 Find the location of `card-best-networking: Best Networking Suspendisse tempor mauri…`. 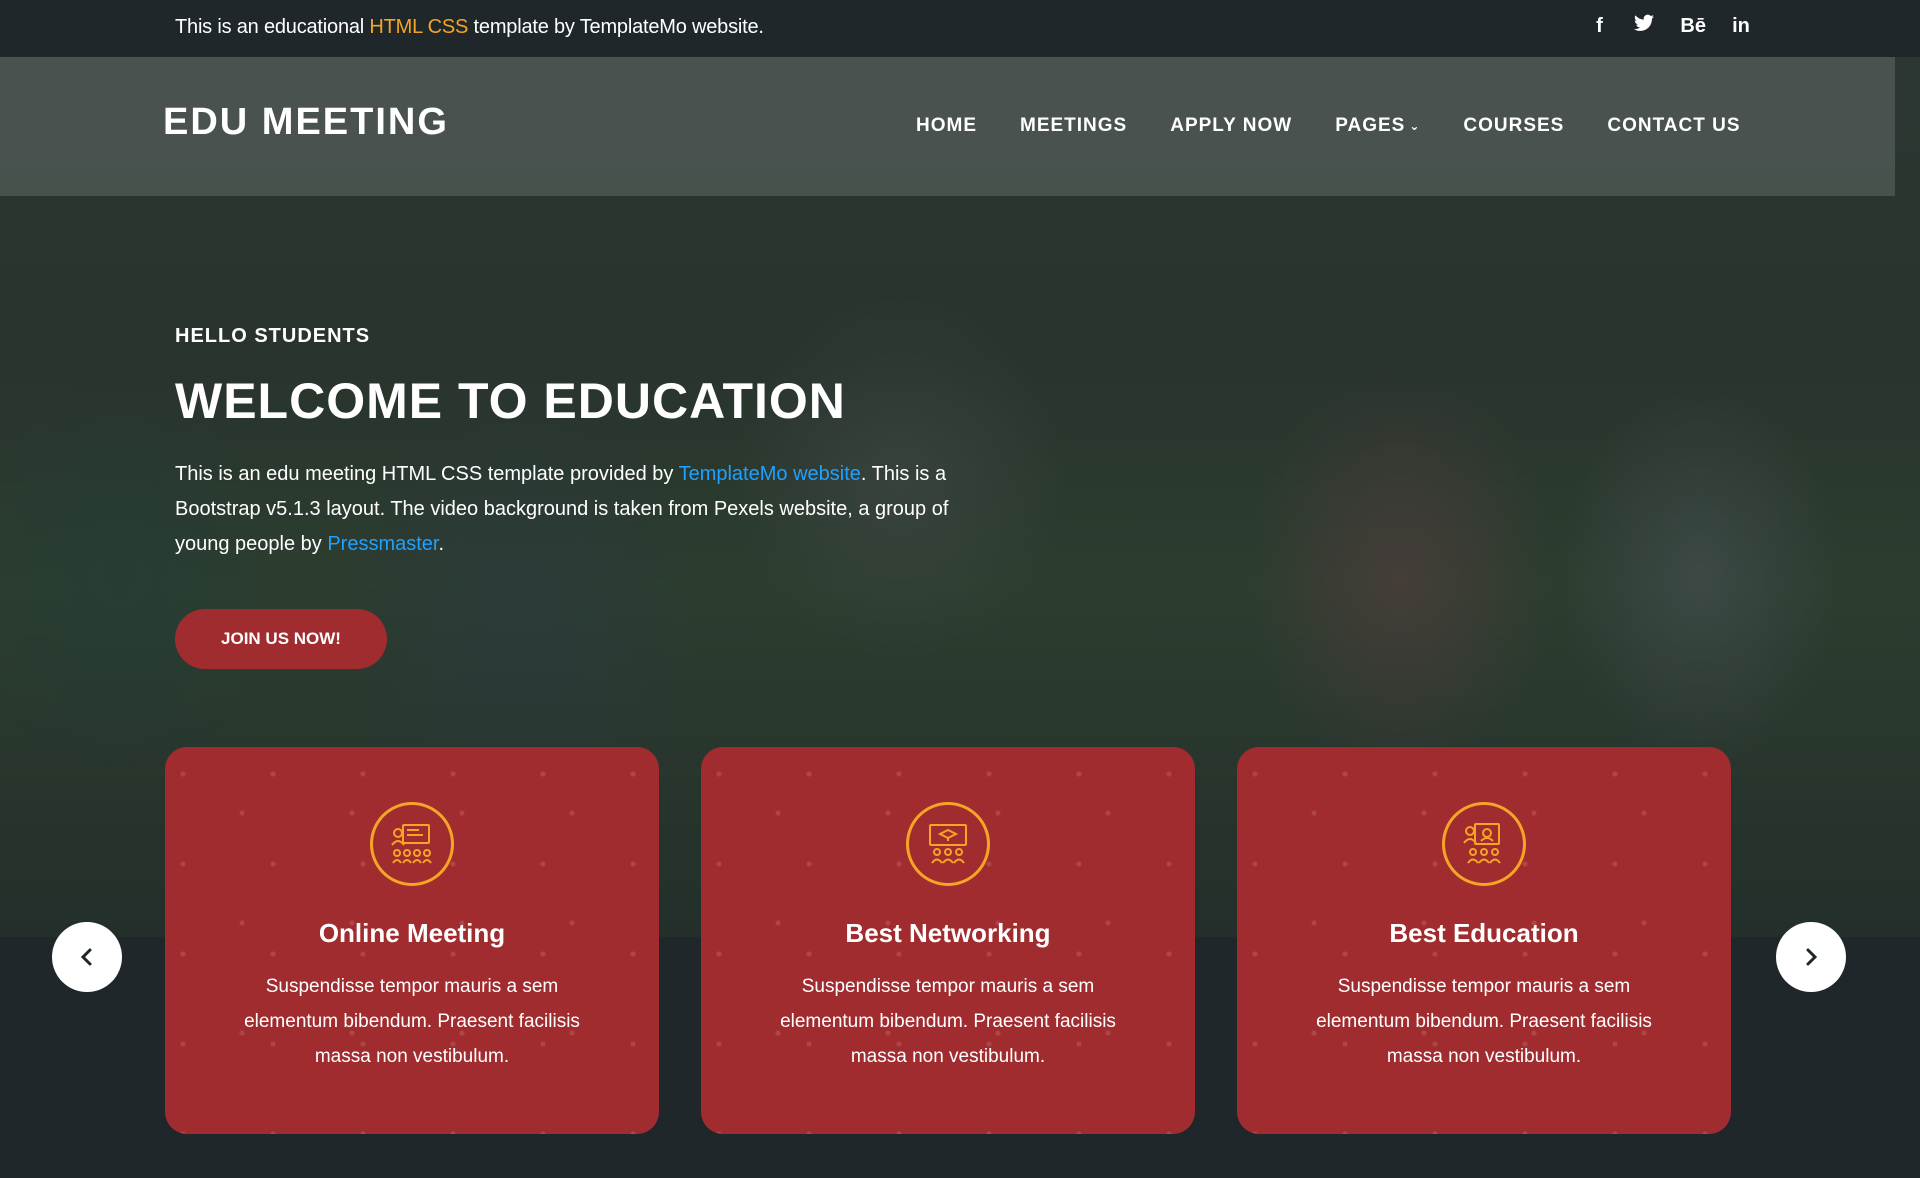

card-best-networking: Best Networking Suspendisse tempor mauri… is located at coordinates (948, 940).